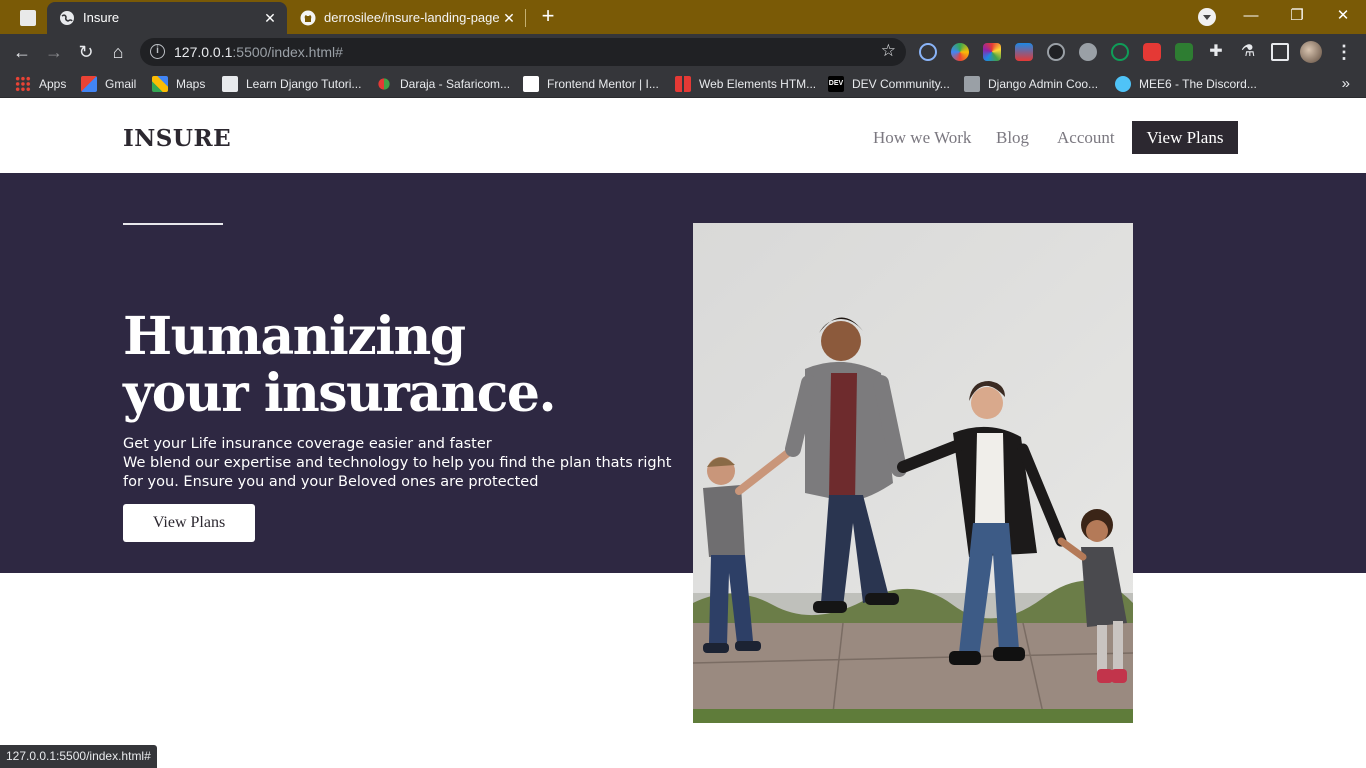  Describe the element at coordinates (960, 52) in the screenshot. I see `color-picker-extension-icon` at that location.